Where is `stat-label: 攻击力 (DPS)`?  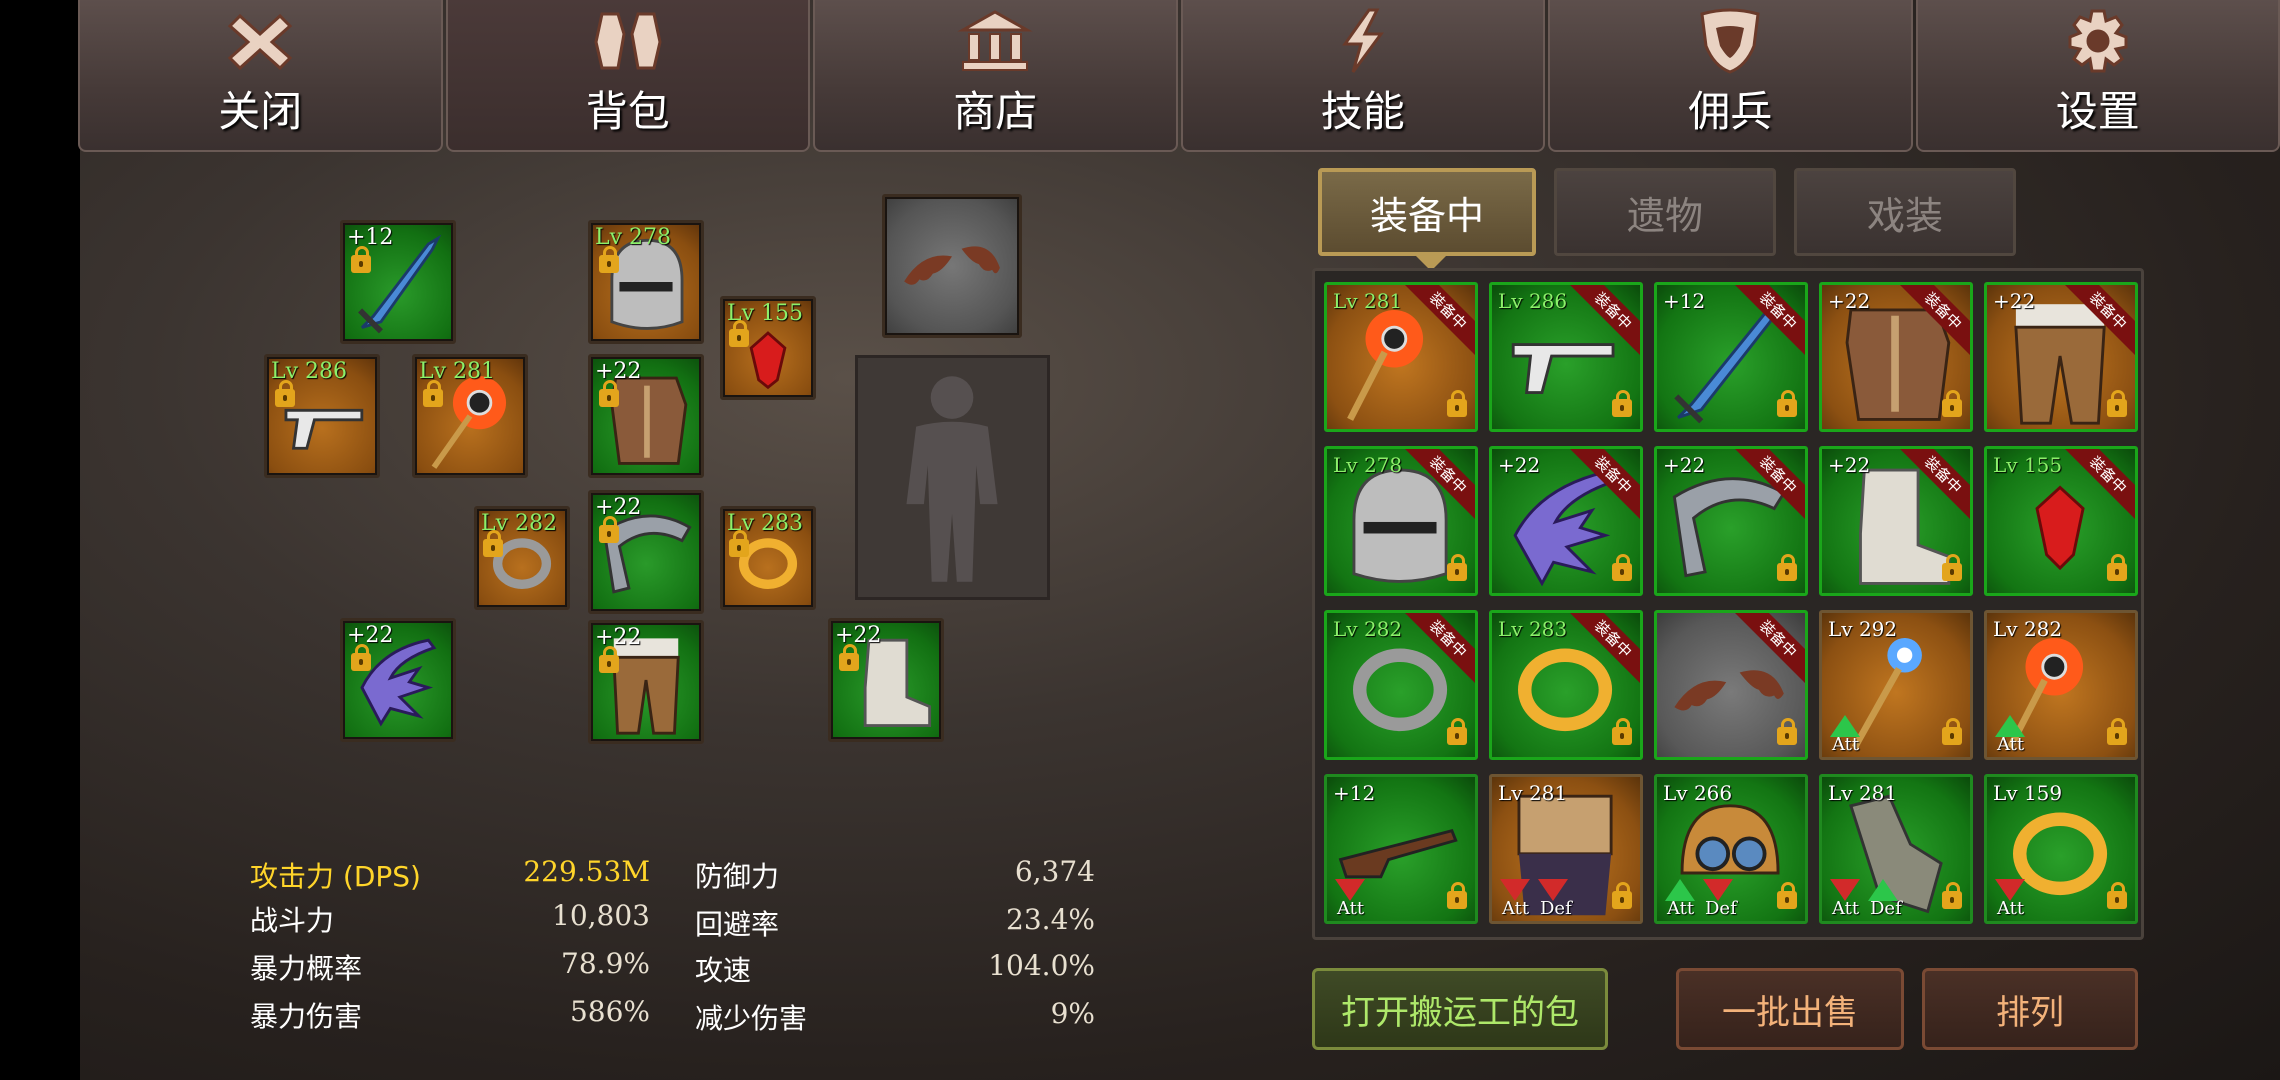 stat-label: 攻击力 (DPS) is located at coordinates (335, 876).